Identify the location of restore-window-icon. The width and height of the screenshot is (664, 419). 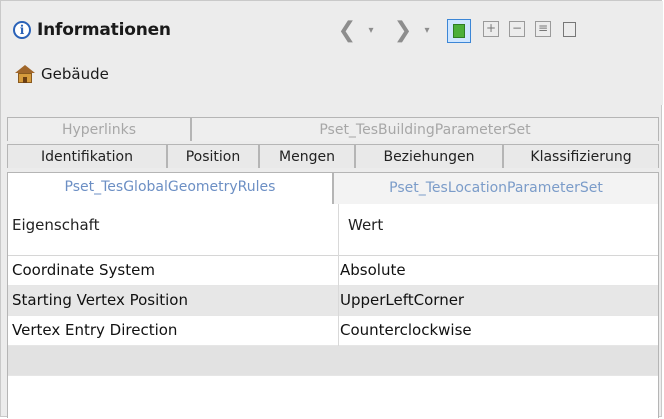
(569, 29).